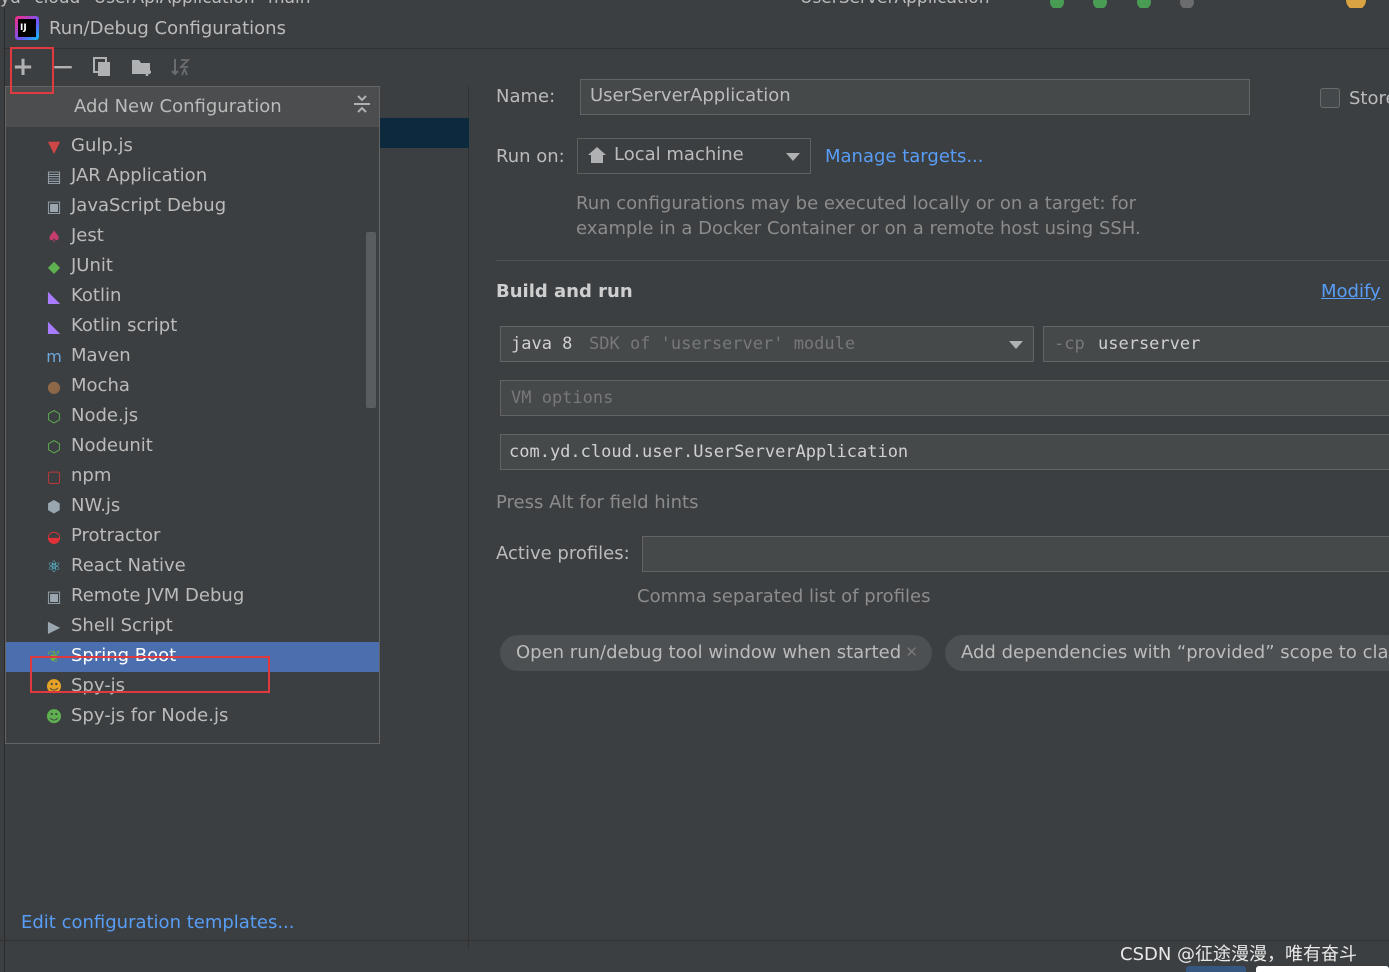 This screenshot has width=1389, height=972. Describe the element at coordinates (167, 28) in the screenshot. I see `dialog-title: Run/Debug Configurations` at that location.